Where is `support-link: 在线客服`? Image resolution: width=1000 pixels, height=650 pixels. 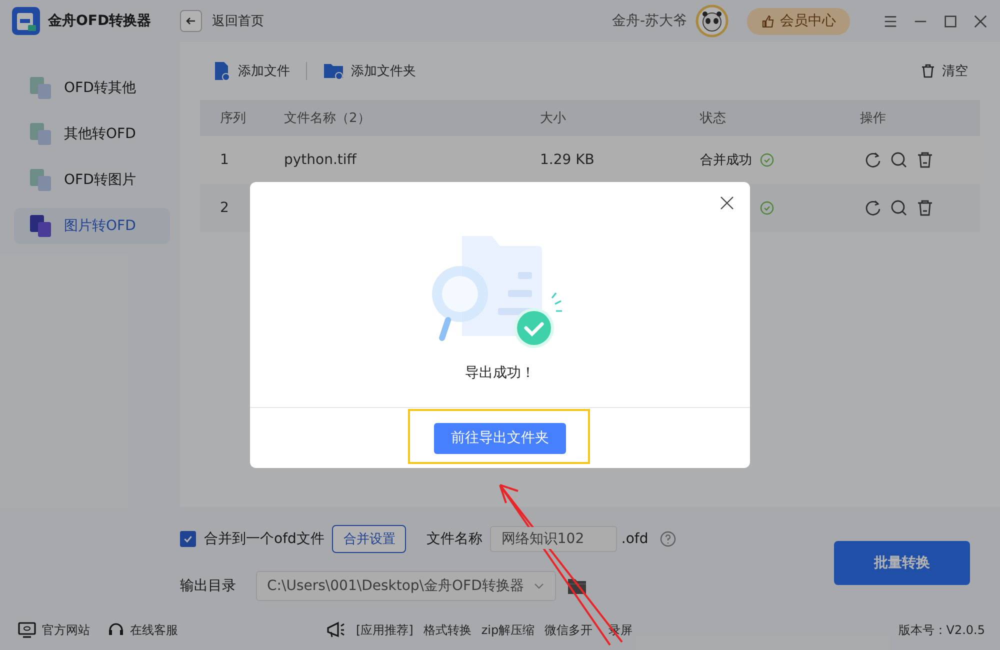
support-link: 在线客服 is located at coordinates (143, 630).